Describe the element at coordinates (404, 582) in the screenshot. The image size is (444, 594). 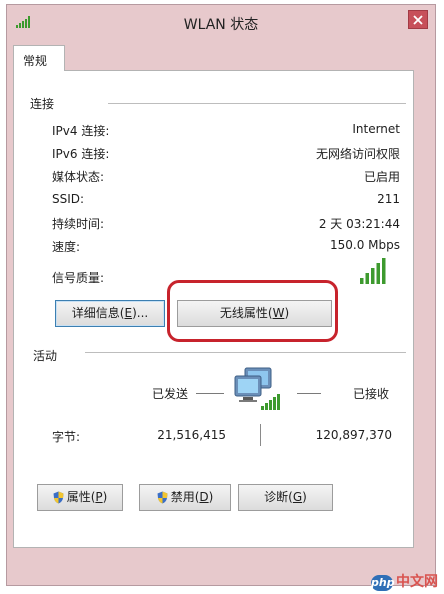
I see `site-watermark: php中文网` at that location.